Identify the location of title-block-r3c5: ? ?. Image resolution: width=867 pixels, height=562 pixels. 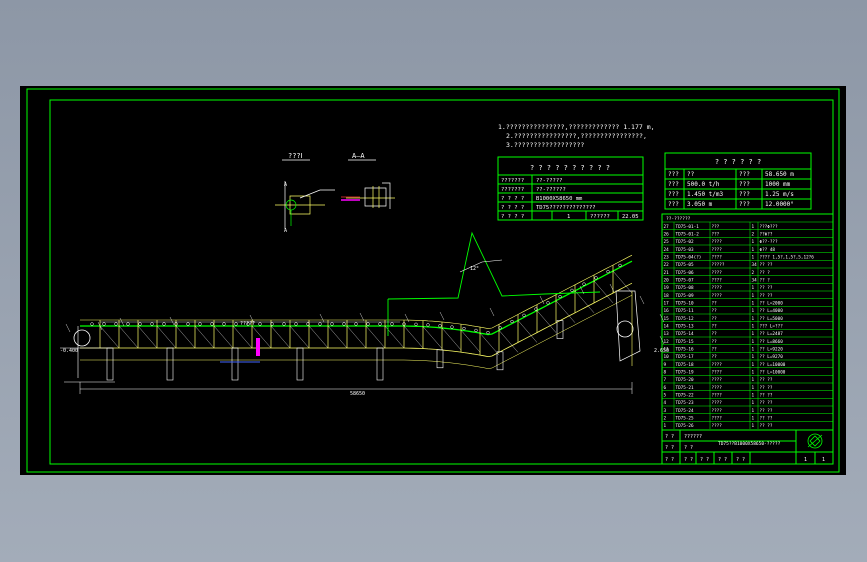
(740, 460).